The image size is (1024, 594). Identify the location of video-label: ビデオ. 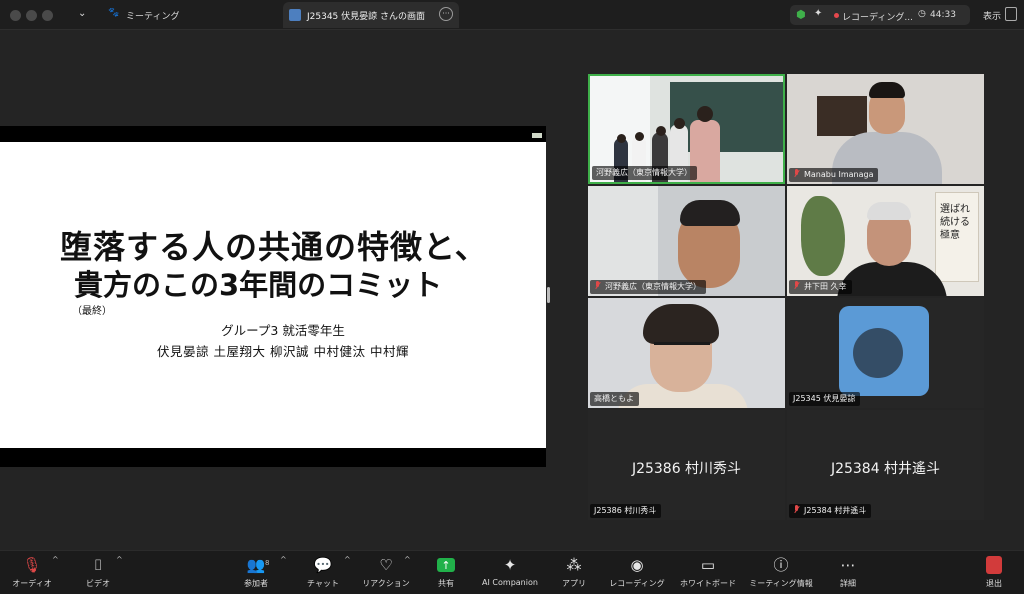
(98, 583).